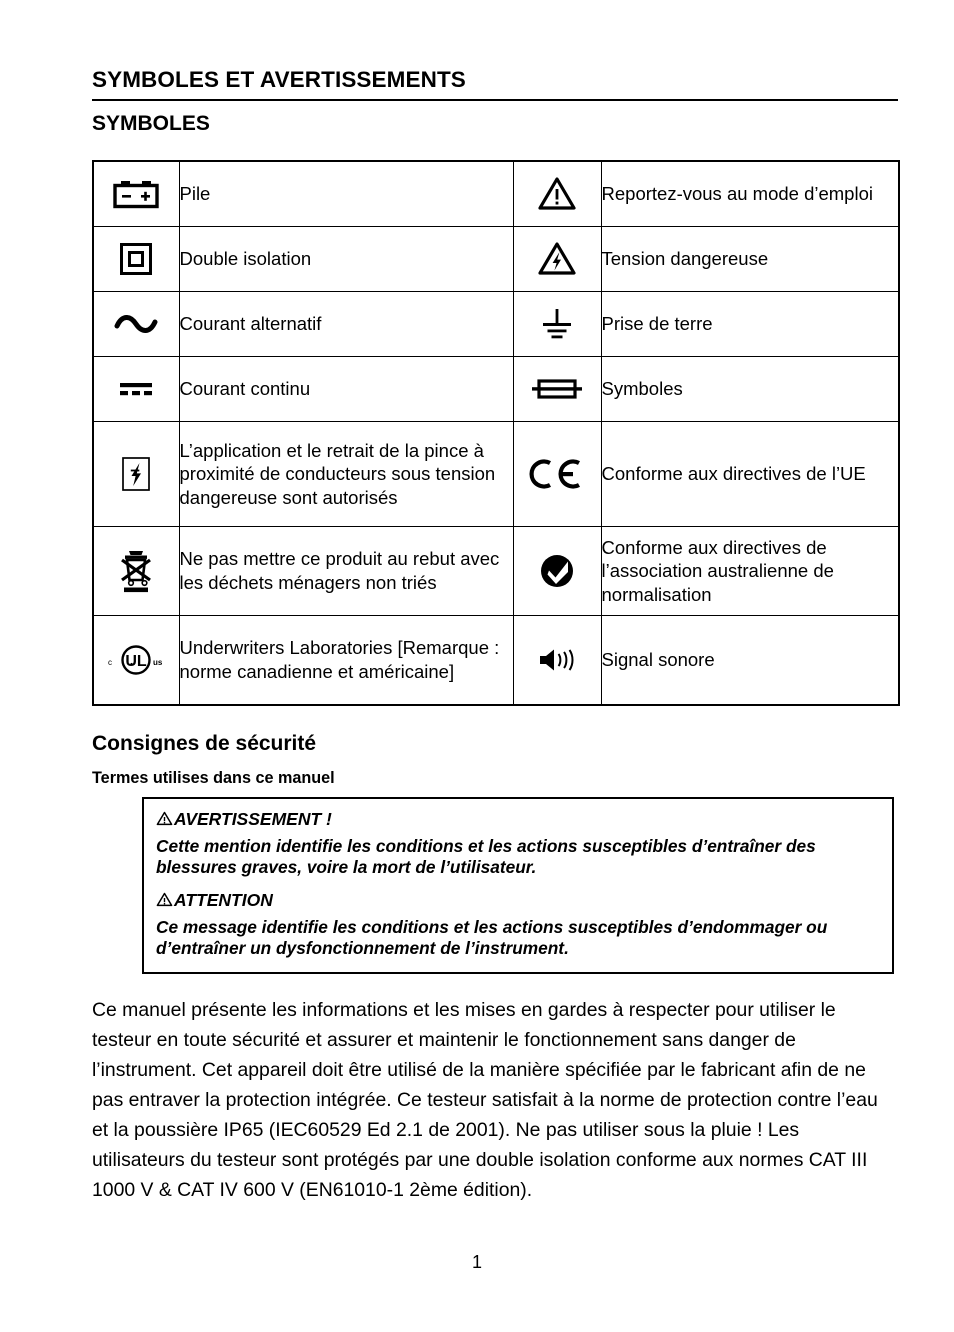  What do you see at coordinates (750, 258) in the screenshot?
I see `symbol-label: Tension dangereuse` at bounding box center [750, 258].